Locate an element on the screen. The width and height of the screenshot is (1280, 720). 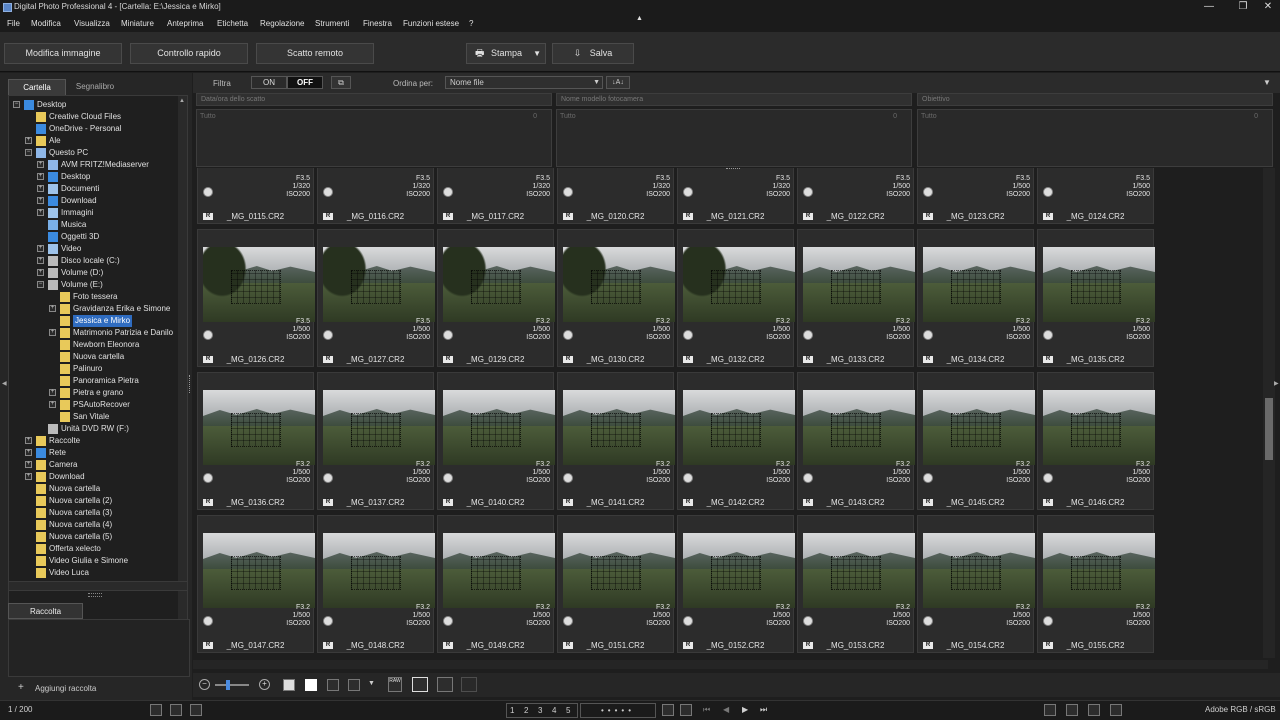
thumbnail-cell: F3.2 1/500 ISO200 R _MG_0149.CR2 is located at coordinates (496, 584).